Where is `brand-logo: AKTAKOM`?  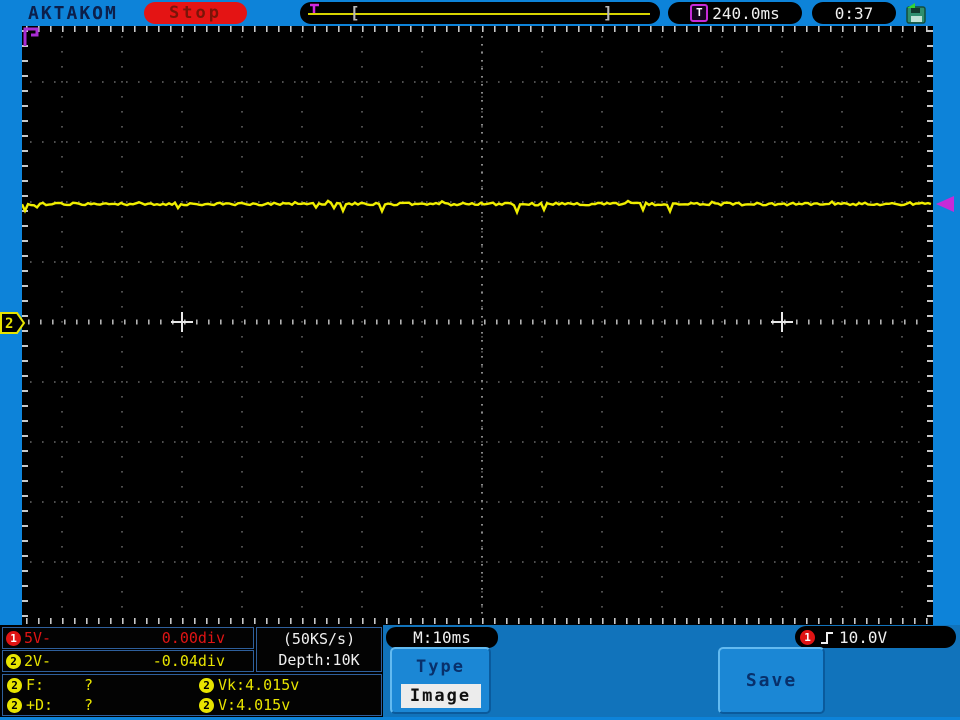
brand-logo: AKTAKOM is located at coordinates (73, 13).